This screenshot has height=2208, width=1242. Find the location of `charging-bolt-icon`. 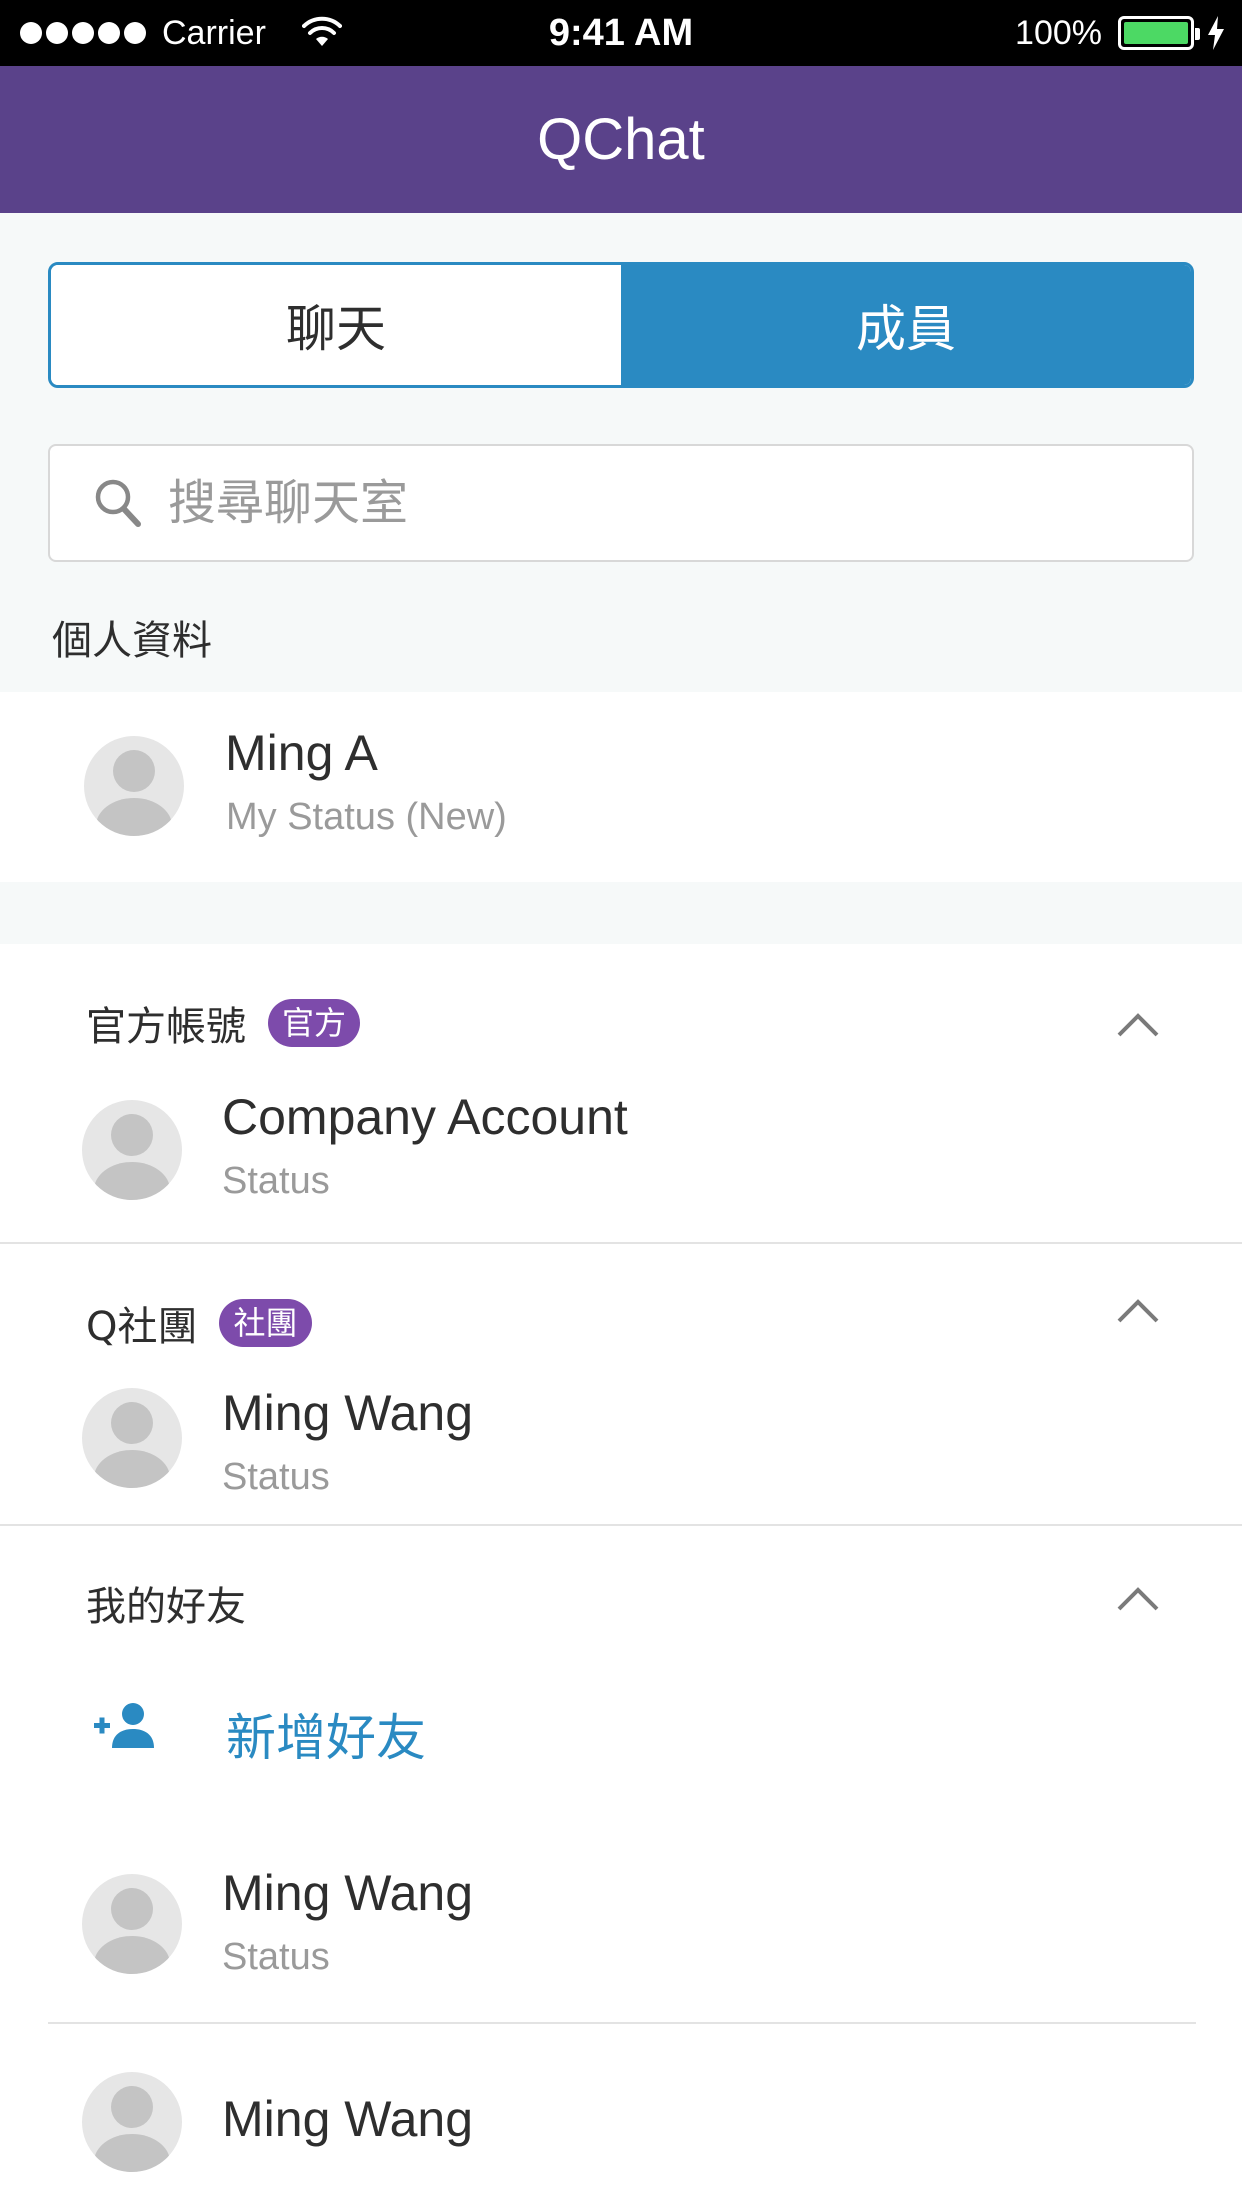

charging-bolt-icon is located at coordinates (1216, 33).